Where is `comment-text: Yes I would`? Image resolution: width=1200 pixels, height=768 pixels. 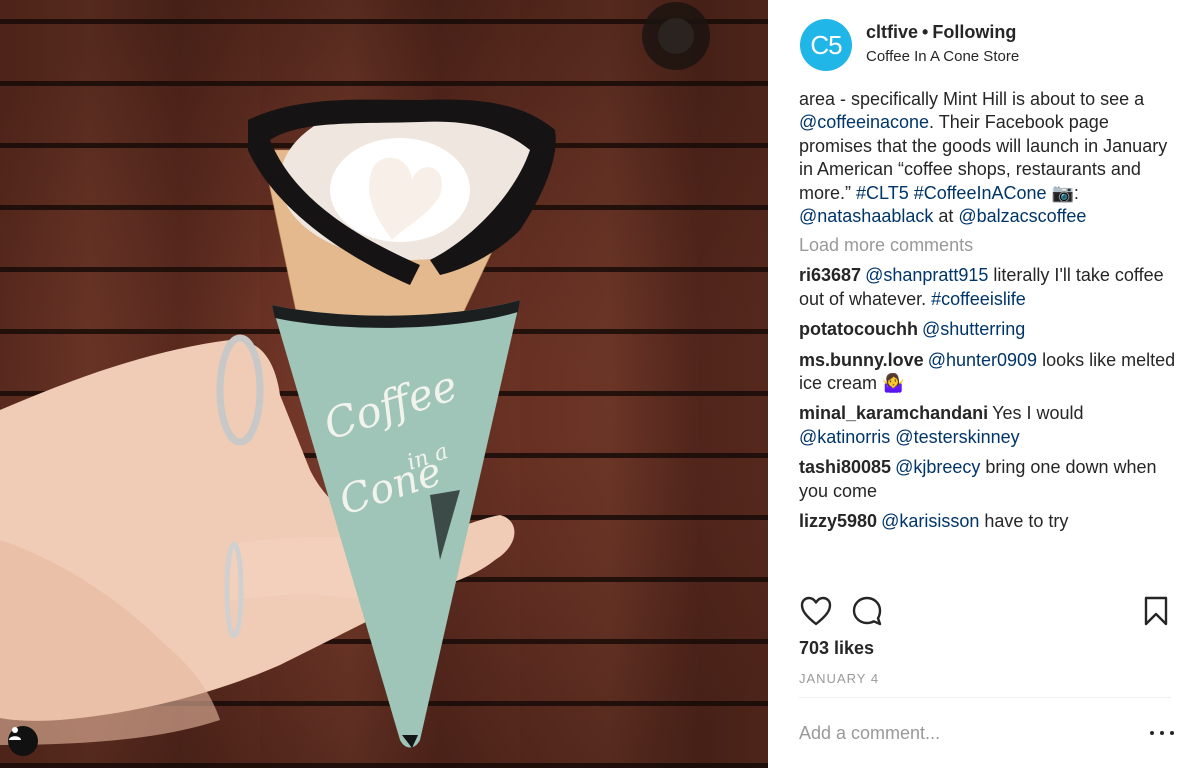
comment-text: Yes I would is located at coordinates (1038, 413).